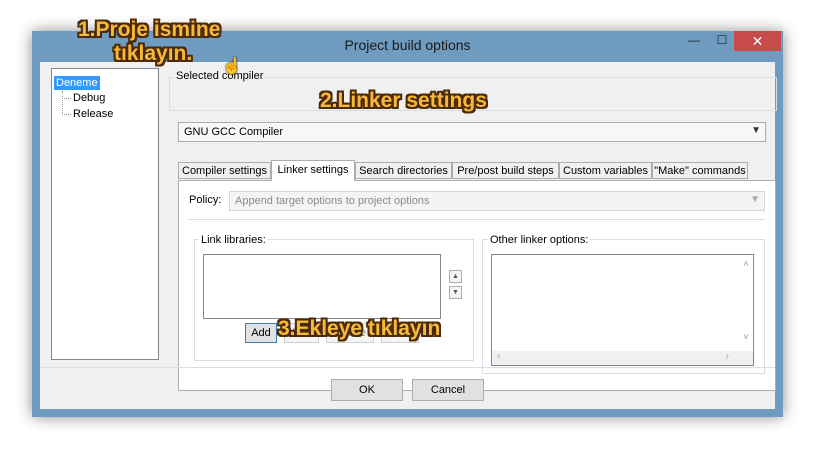 Image resolution: width=816 pixels, height=450 pixels. What do you see at coordinates (149, 29) in the screenshot?
I see `annotation-step-1-line-1: 1.Proje ismine` at bounding box center [149, 29].